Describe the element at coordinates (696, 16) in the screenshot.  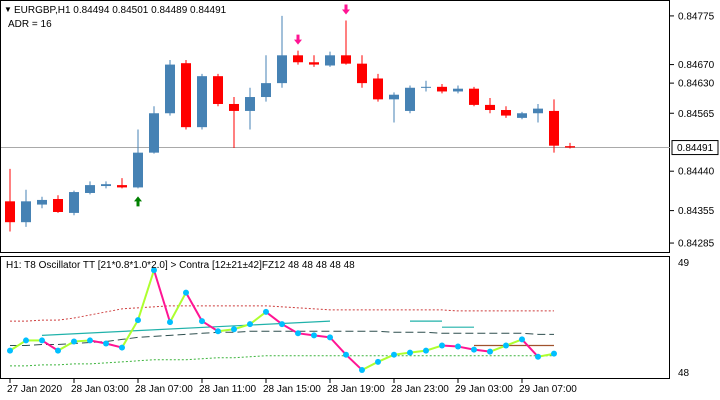
I see `price-tick-label: 0.84775` at that location.